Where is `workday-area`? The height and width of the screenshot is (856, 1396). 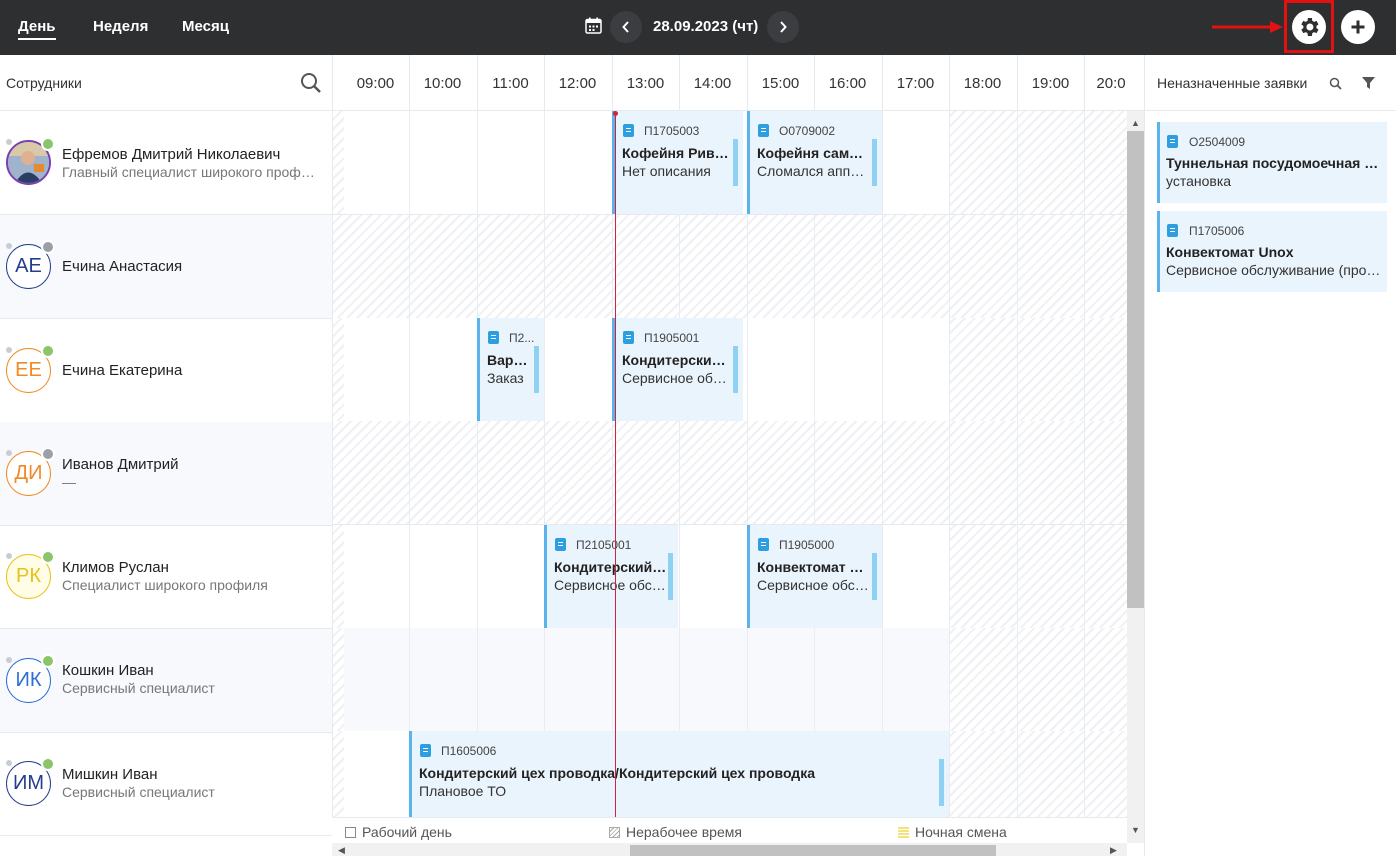 workday-area is located at coordinates (646, 679).